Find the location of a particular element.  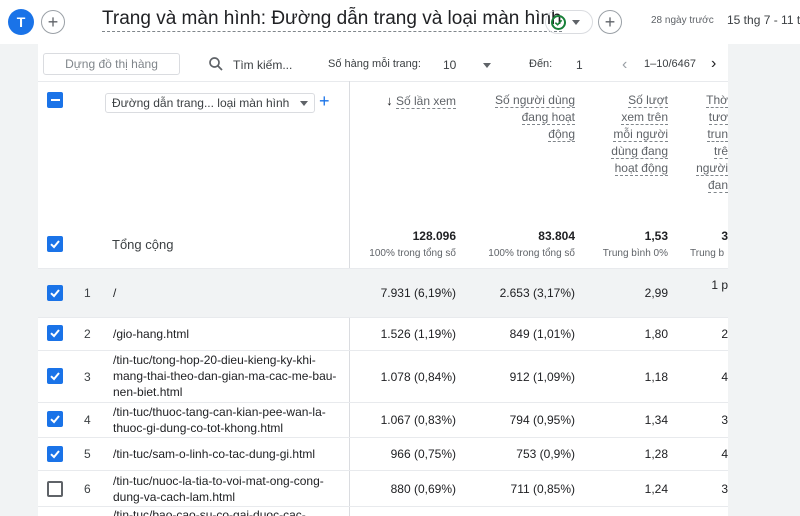

plot-rows-button: Dựng đồ thị hàng is located at coordinates (111, 64).